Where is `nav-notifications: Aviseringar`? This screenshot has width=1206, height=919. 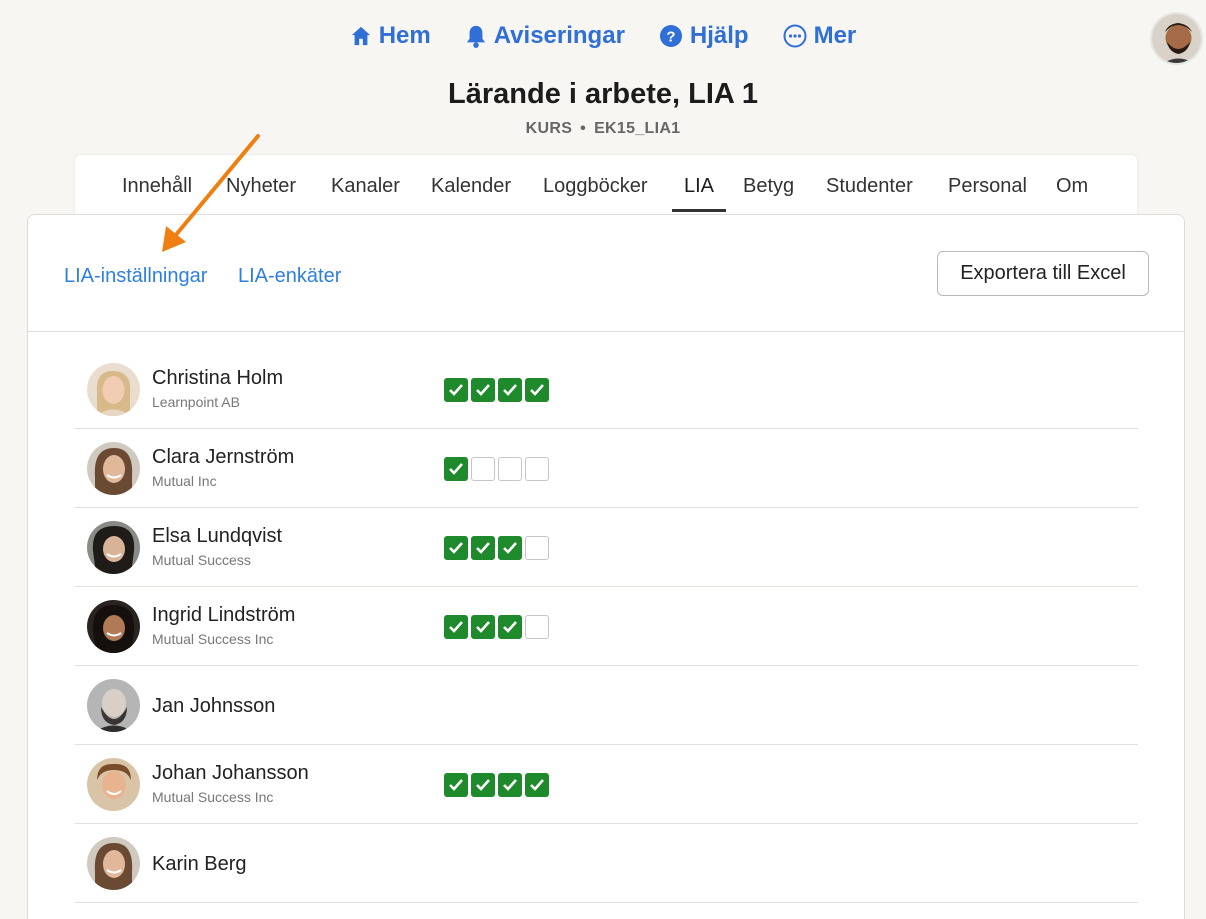 nav-notifications: Aviseringar is located at coordinates (545, 36).